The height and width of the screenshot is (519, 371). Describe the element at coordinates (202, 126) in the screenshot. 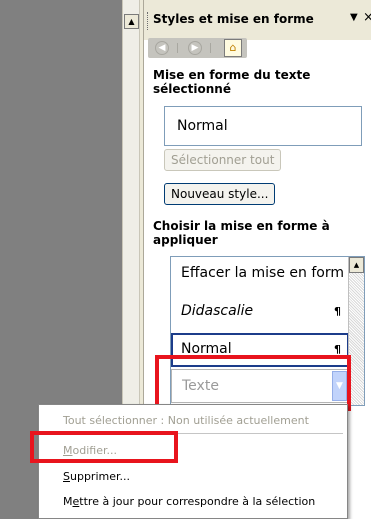

I see `current-style-name: Normal` at that location.